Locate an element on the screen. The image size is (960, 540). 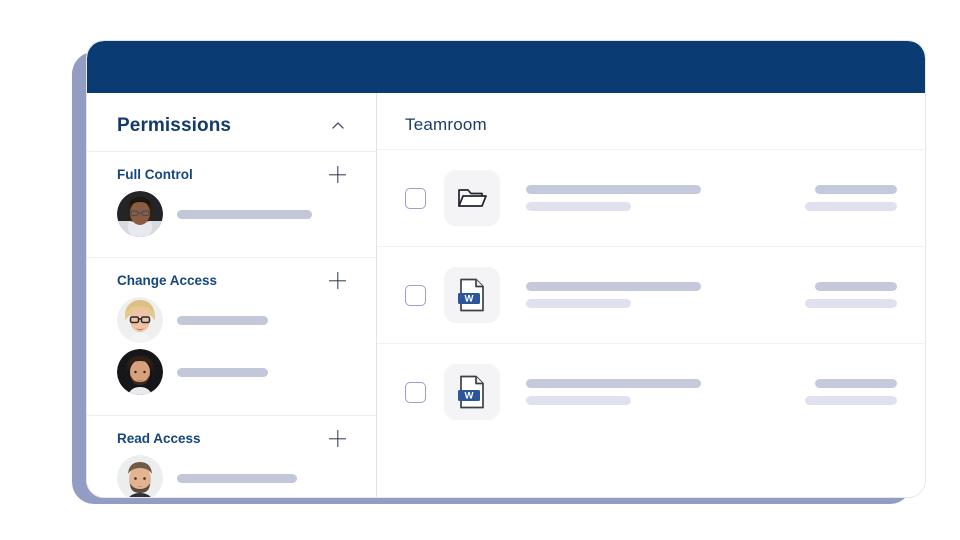
window-titlebar is located at coordinates (506, 67).